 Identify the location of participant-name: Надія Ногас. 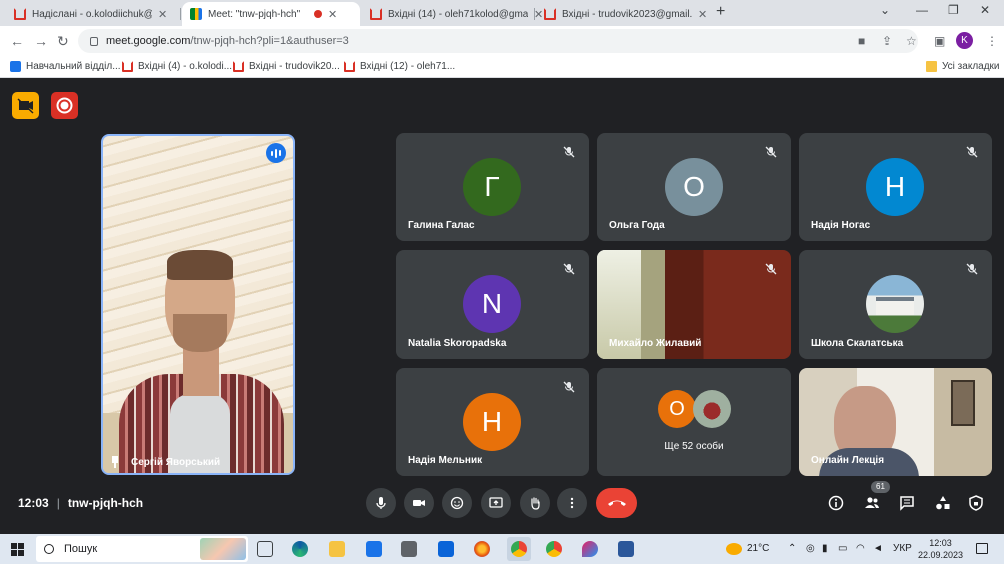
(841, 225).